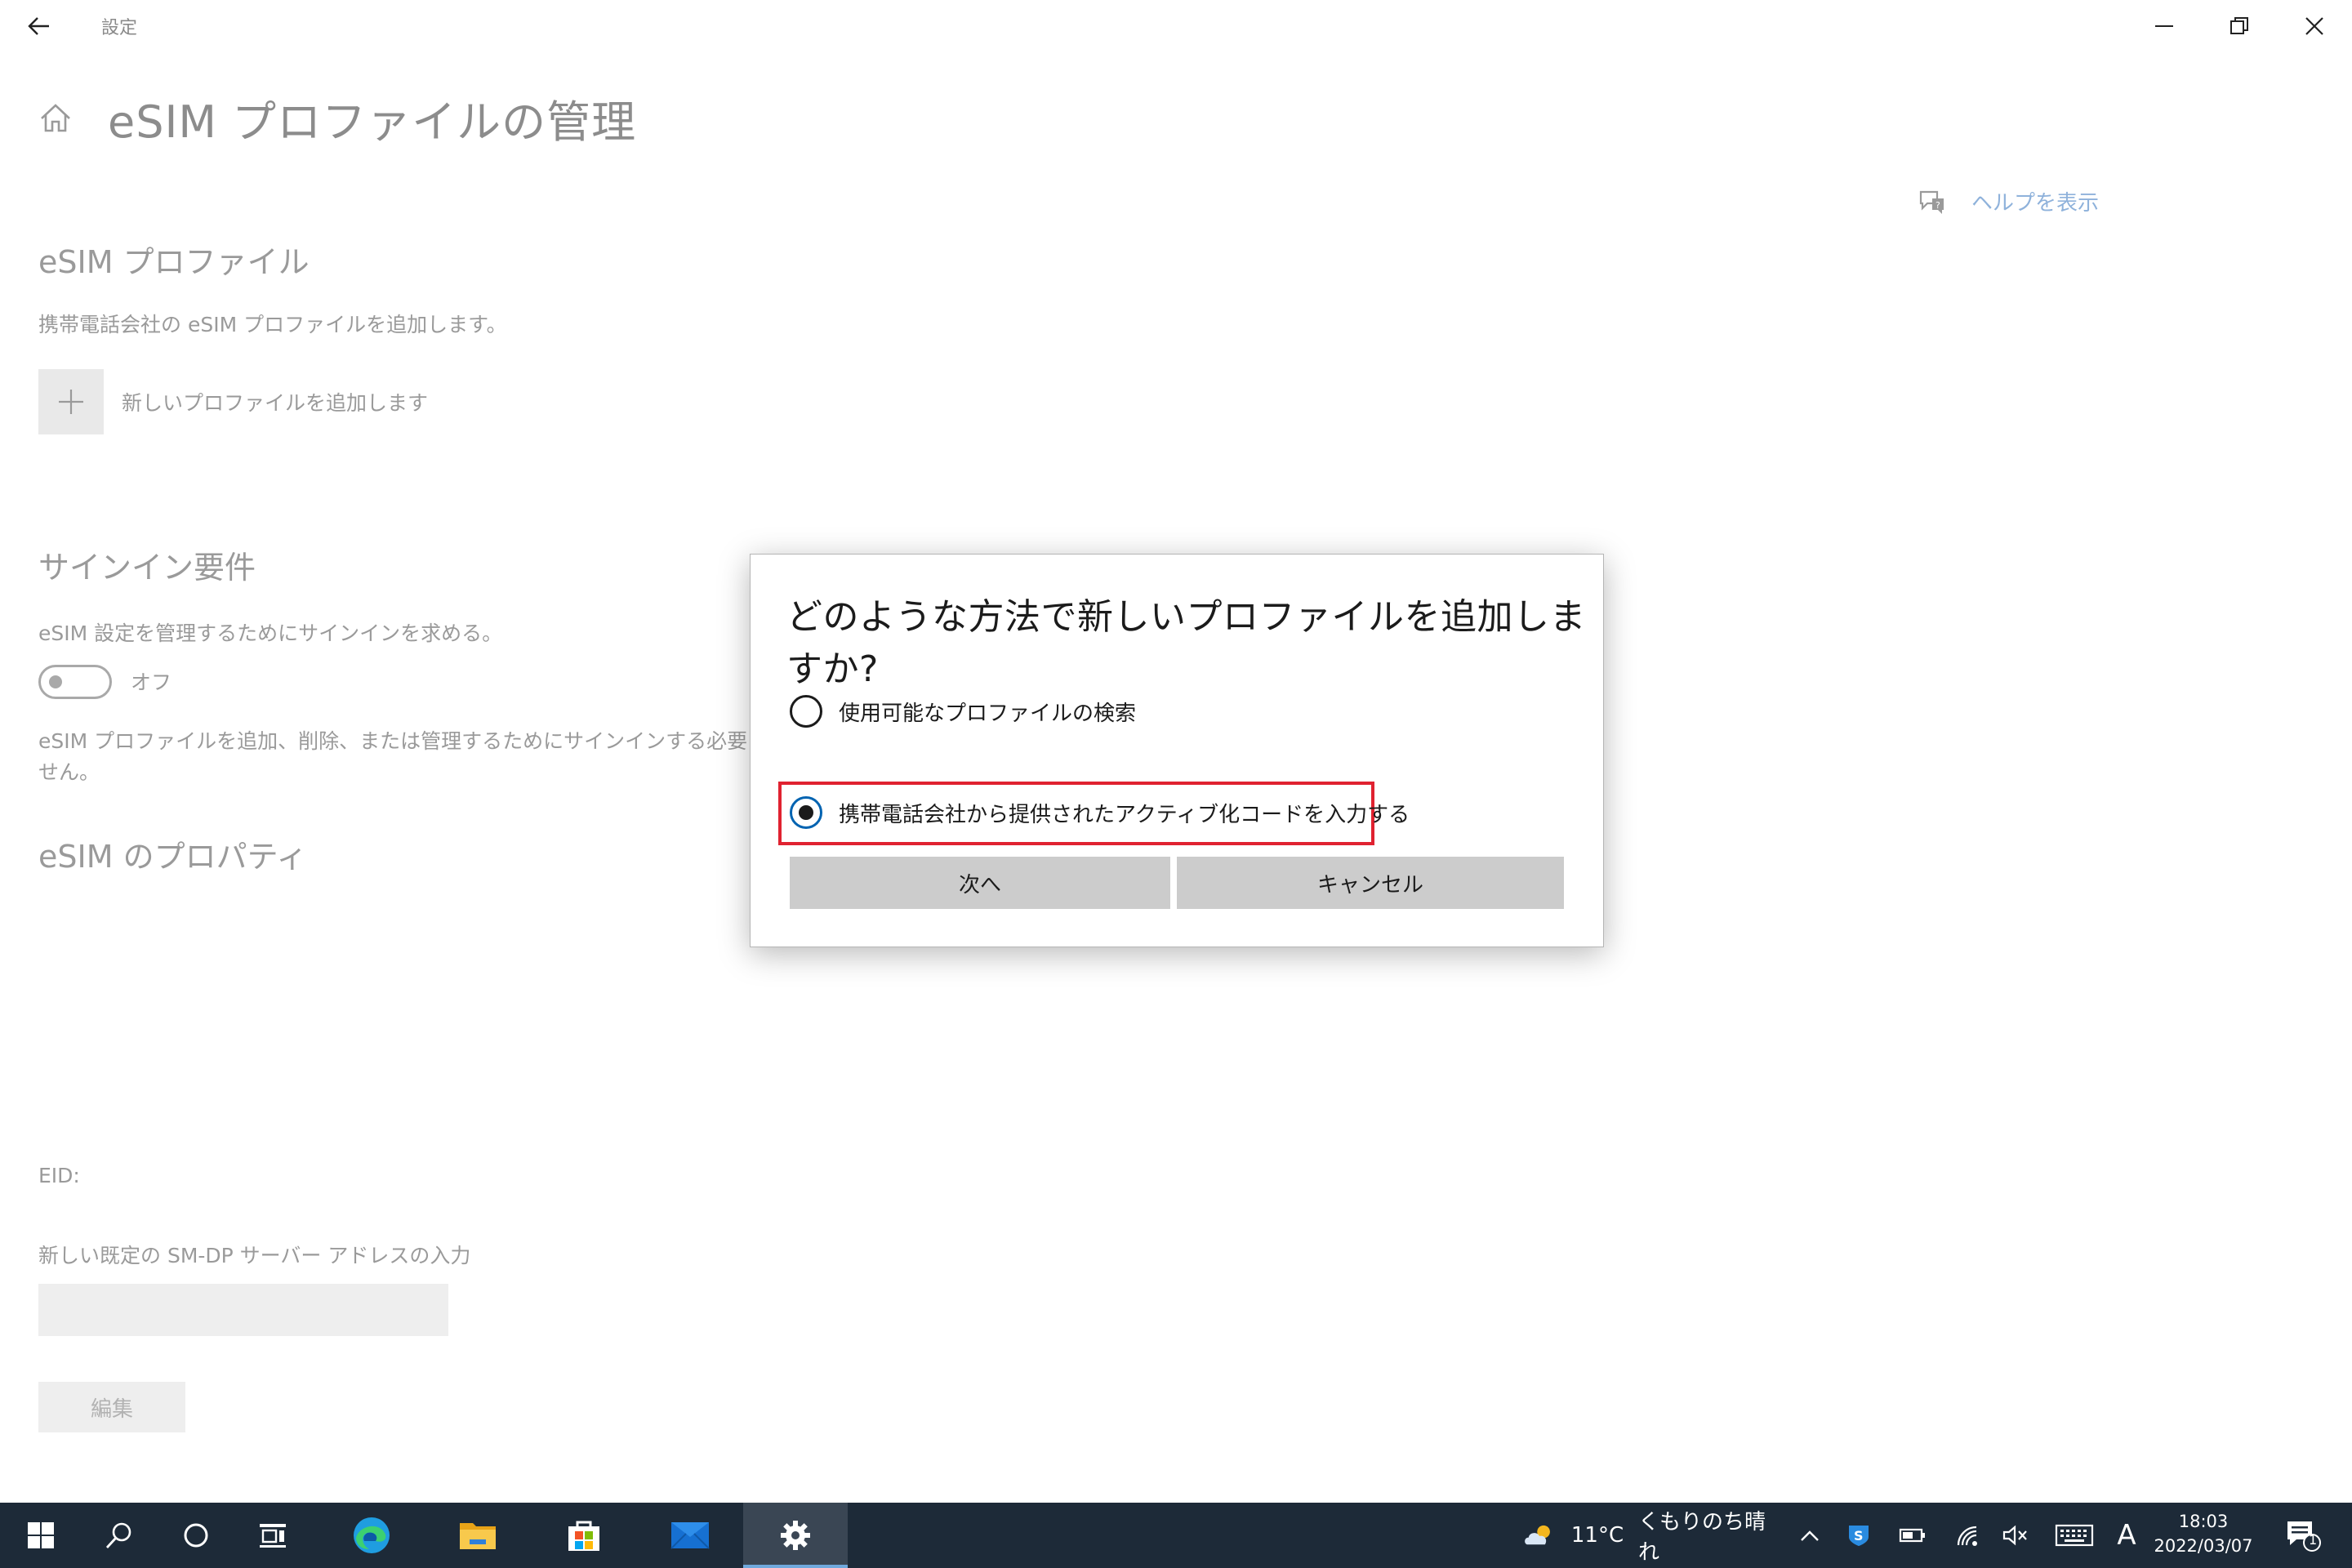  I want to click on signin-toggle-label: オフ, so click(151, 682).